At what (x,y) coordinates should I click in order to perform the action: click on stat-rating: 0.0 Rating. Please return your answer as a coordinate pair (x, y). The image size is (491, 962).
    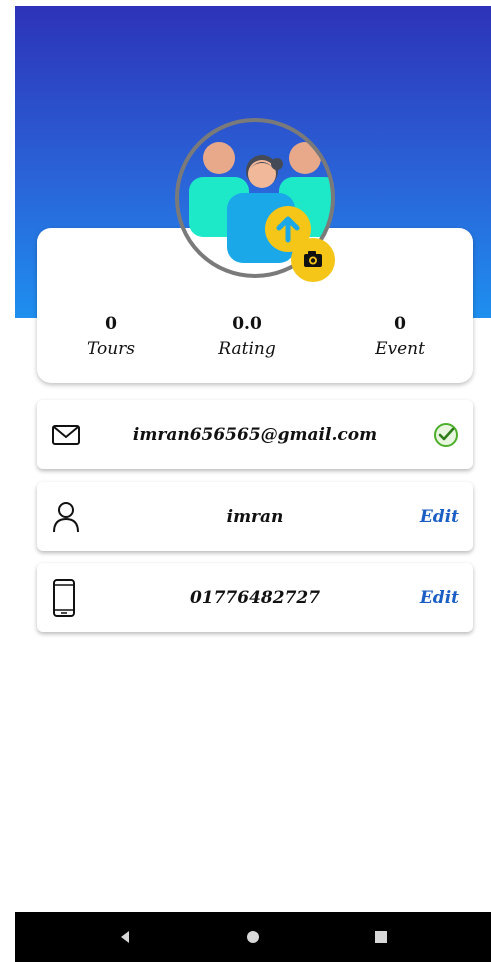
    Looking at the image, I should click on (247, 337).